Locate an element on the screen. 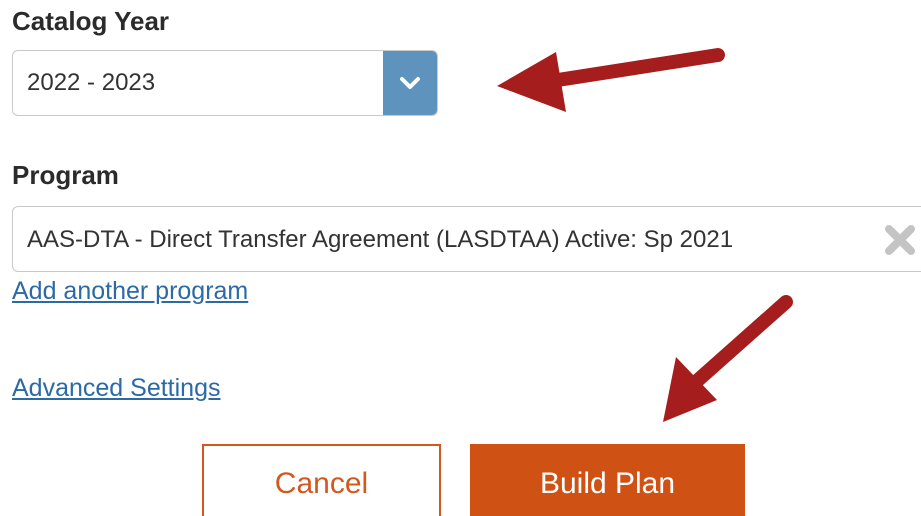  program-label: Program is located at coordinates (65, 175).